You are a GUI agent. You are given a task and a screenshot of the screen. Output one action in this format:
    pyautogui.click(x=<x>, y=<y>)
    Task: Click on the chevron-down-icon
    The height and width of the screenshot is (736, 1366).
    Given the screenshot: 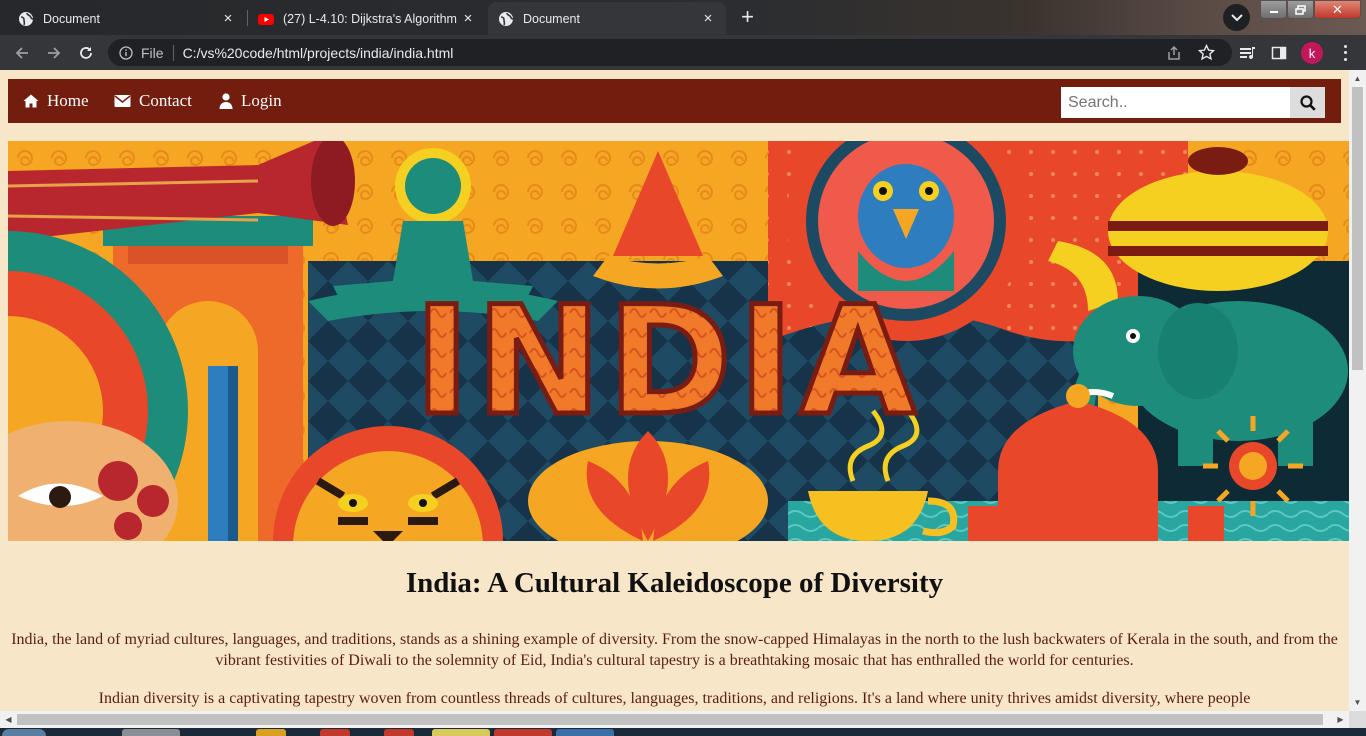 What is the action you would take?
    pyautogui.click(x=1236, y=17)
    